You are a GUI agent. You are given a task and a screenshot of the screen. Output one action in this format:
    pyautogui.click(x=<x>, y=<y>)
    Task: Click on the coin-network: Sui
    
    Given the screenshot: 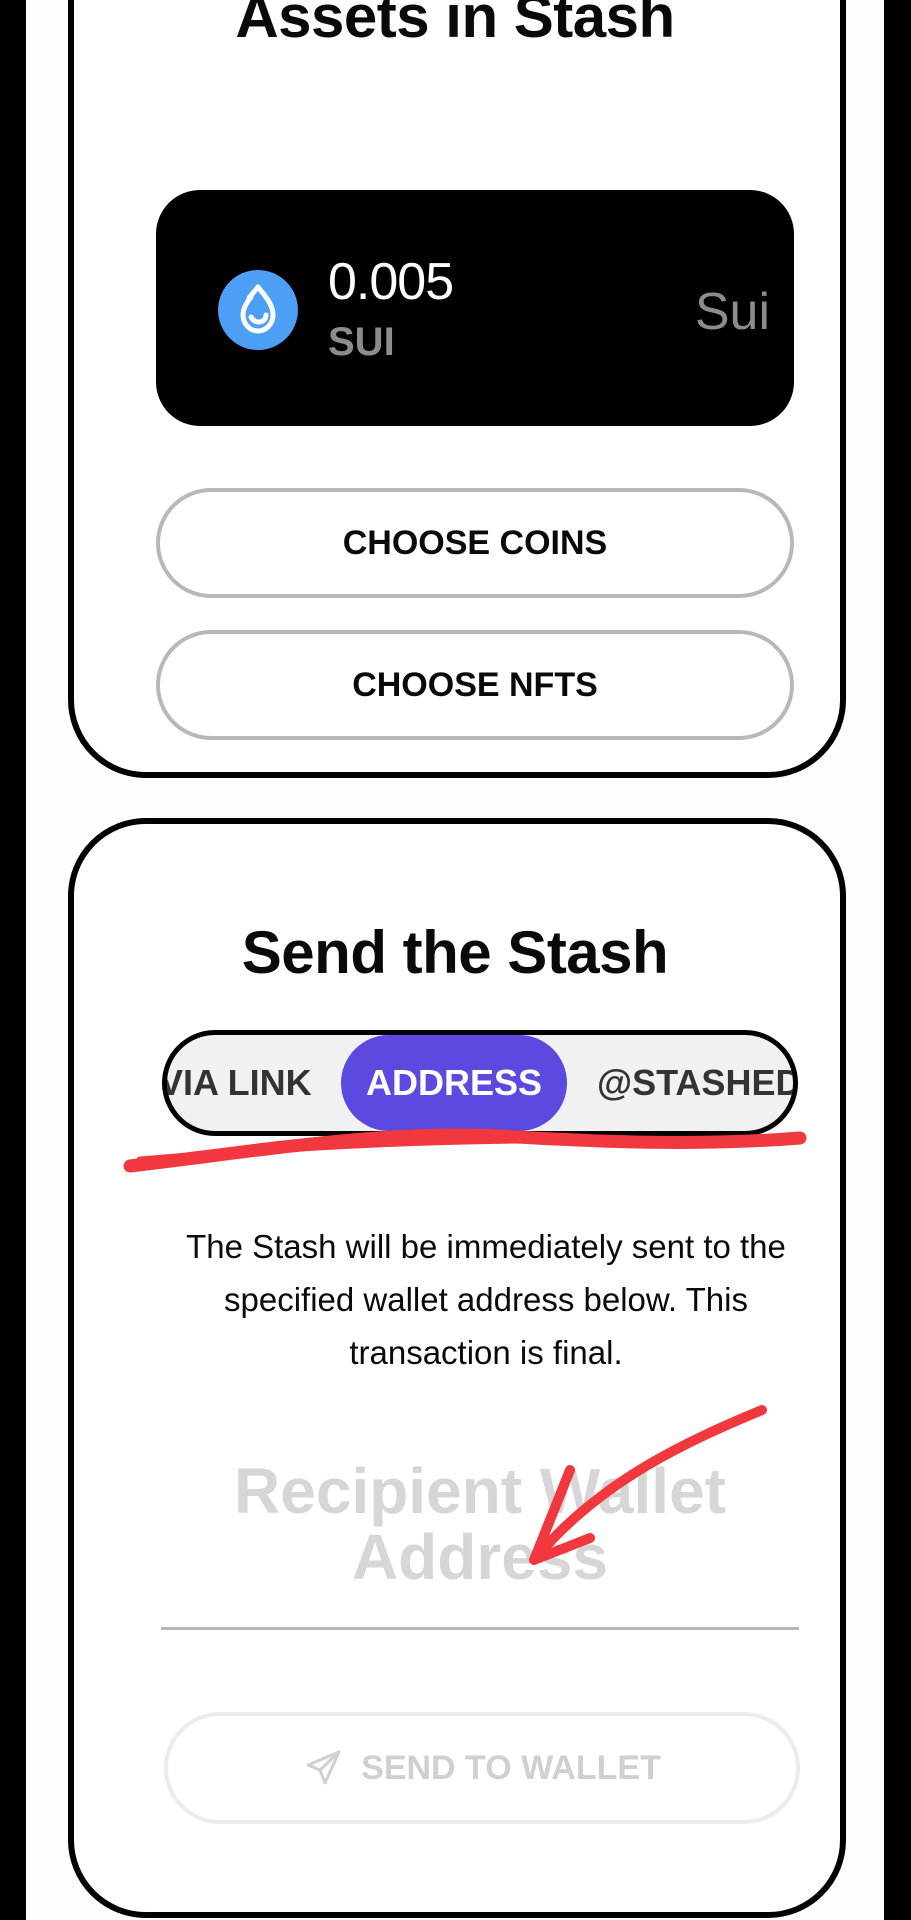 What is the action you would take?
    pyautogui.click(x=732, y=312)
    